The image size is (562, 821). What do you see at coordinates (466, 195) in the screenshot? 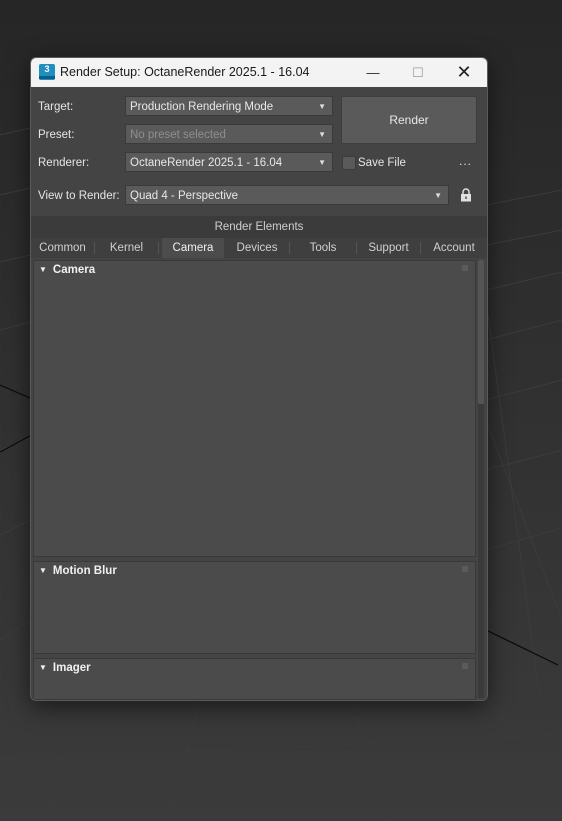
I see `lock-icon` at bounding box center [466, 195].